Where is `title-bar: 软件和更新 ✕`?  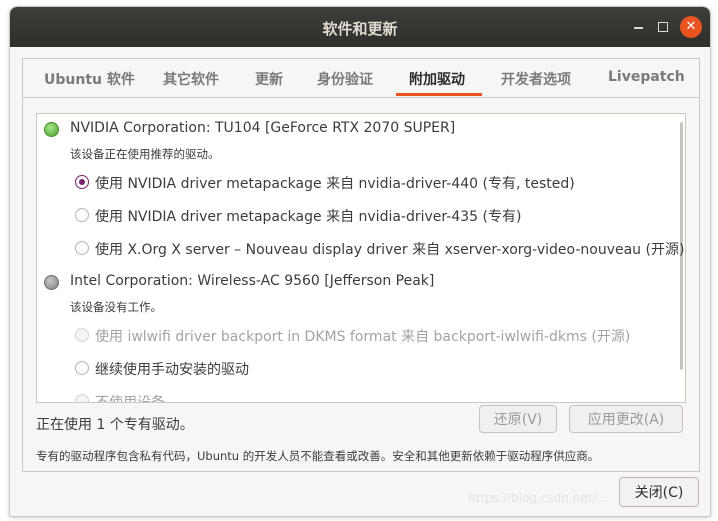 title-bar: 软件和更新 ✕ is located at coordinates (360, 27).